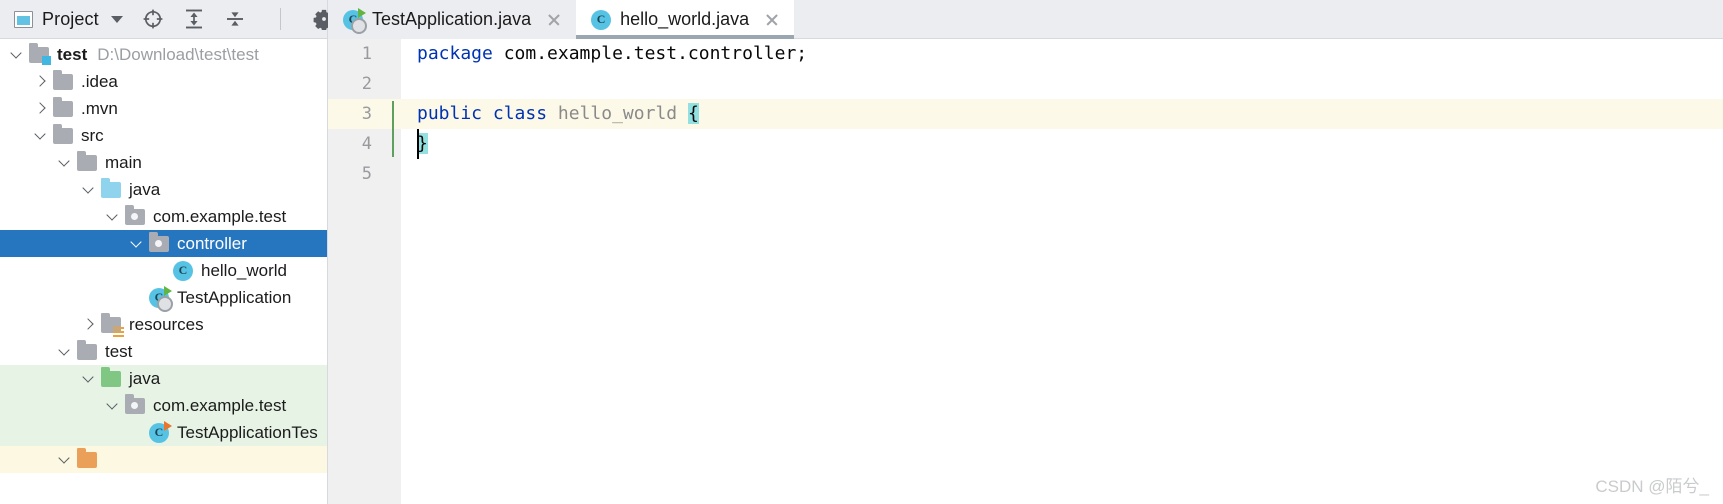  What do you see at coordinates (520, 113) in the screenshot?
I see `keyword-class: class` at bounding box center [520, 113].